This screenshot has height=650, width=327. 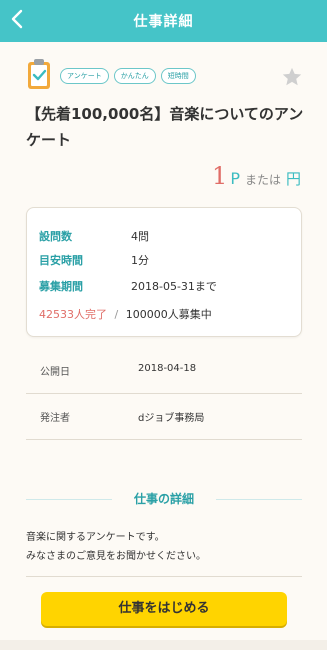 What do you see at coordinates (140, 260) in the screenshot?
I see `info-value: 1分` at bounding box center [140, 260].